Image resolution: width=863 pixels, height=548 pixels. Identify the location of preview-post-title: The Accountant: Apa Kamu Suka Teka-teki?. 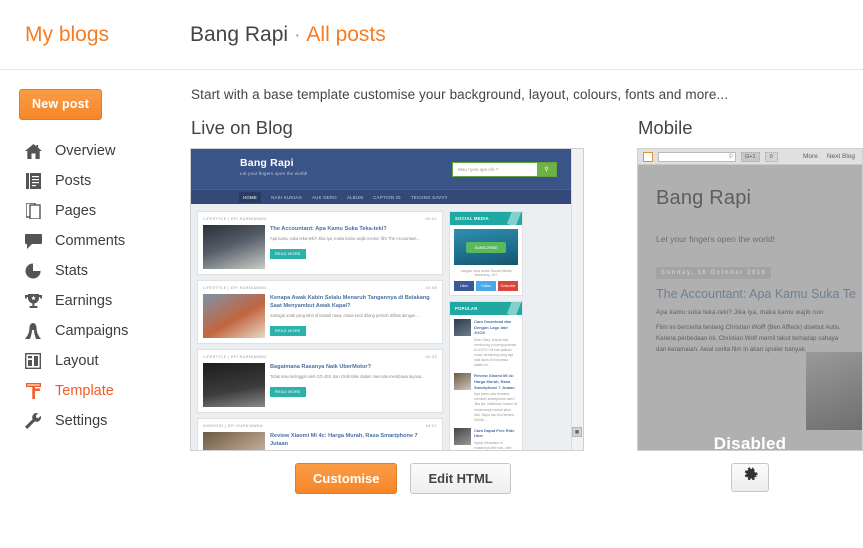
(328, 229).